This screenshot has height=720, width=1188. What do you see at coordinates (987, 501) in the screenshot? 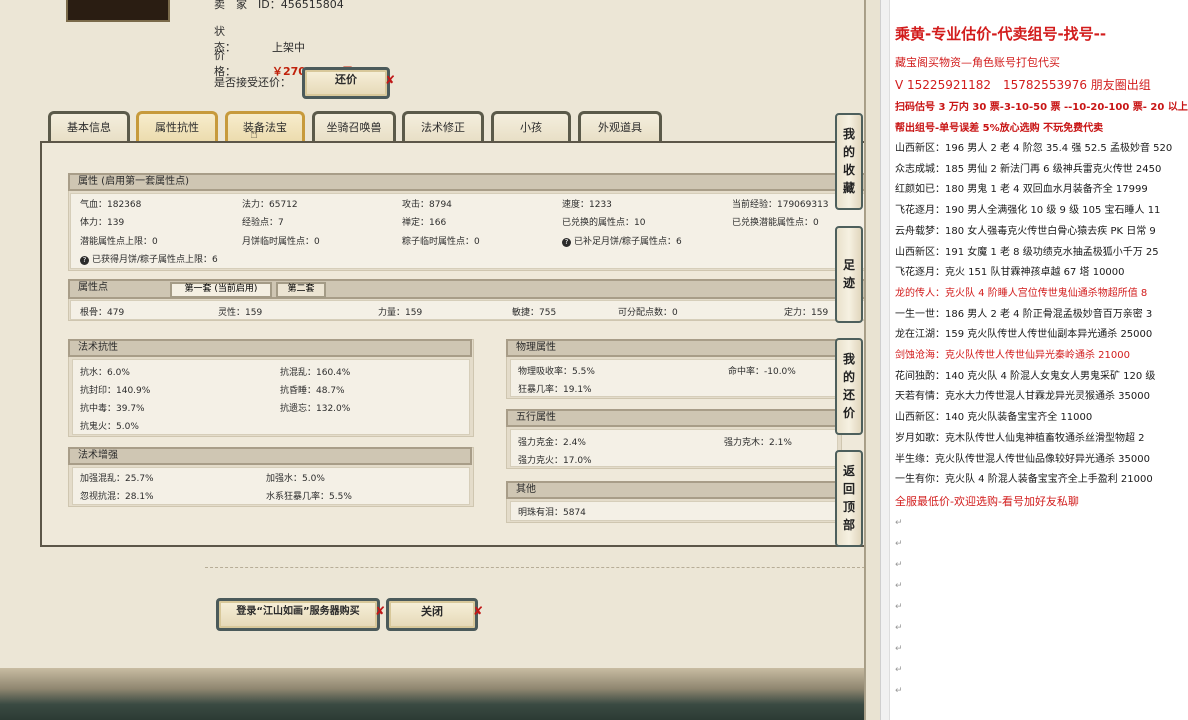
I see `doc-footer: 全服最低价-欢迎选购-看号加好友私聊` at bounding box center [987, 501].